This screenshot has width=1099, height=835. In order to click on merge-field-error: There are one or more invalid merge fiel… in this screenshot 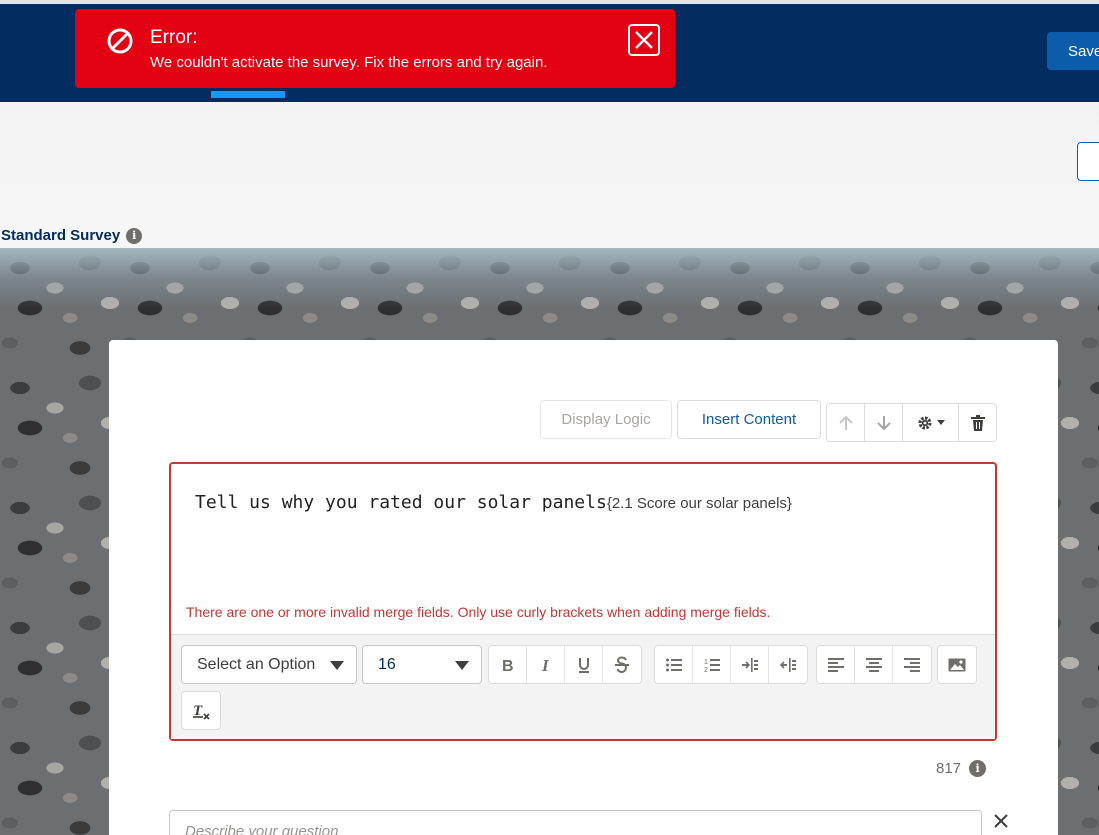, I will do `click(478, 612)`.